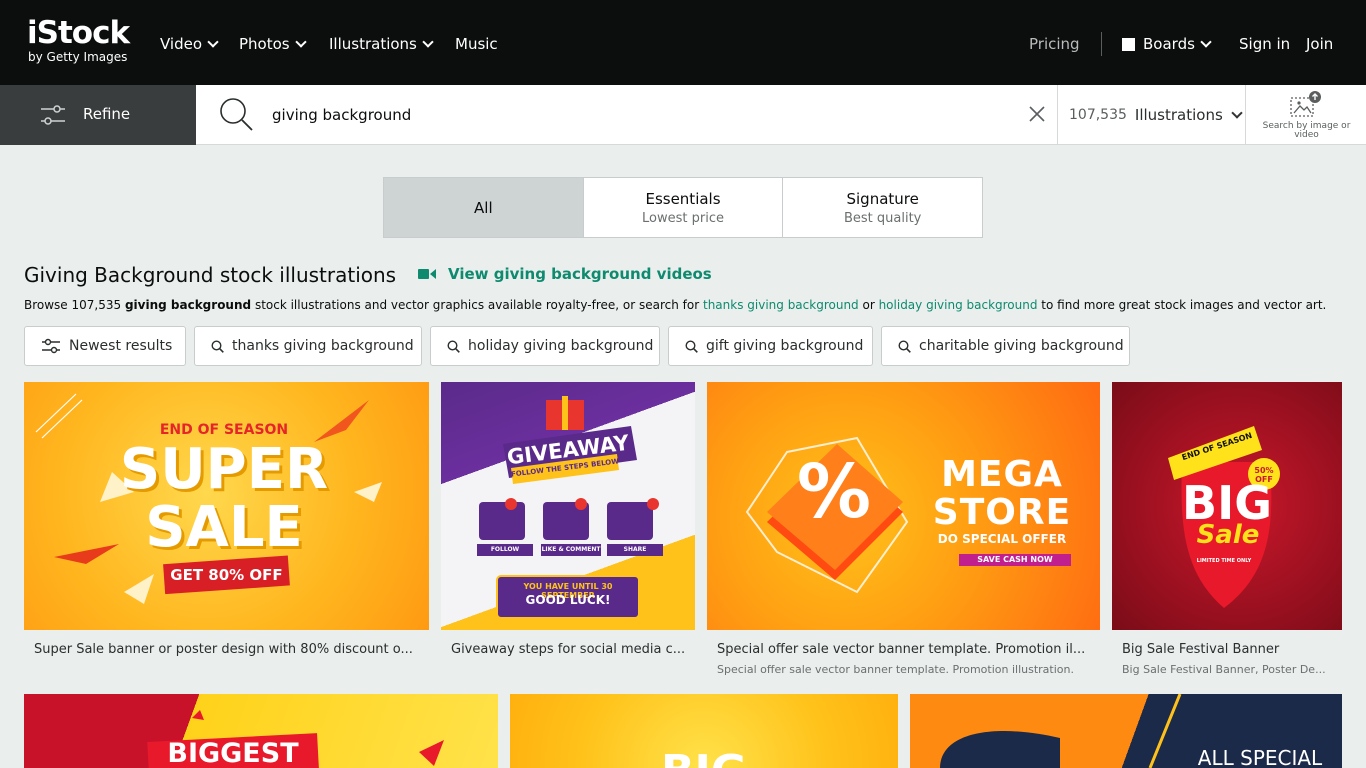  I want to click on nav-music: Music, so click(476, 44).